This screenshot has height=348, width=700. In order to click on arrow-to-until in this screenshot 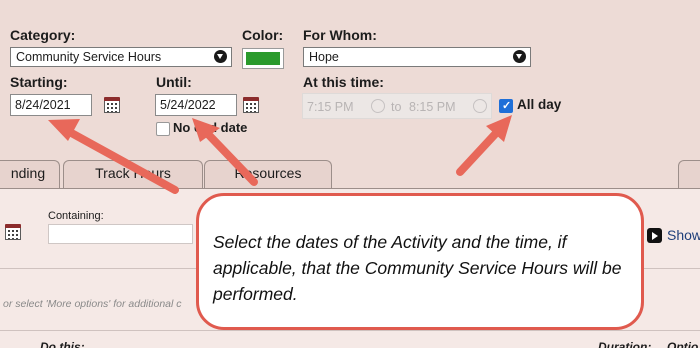, I will do `click(230, 157)`.